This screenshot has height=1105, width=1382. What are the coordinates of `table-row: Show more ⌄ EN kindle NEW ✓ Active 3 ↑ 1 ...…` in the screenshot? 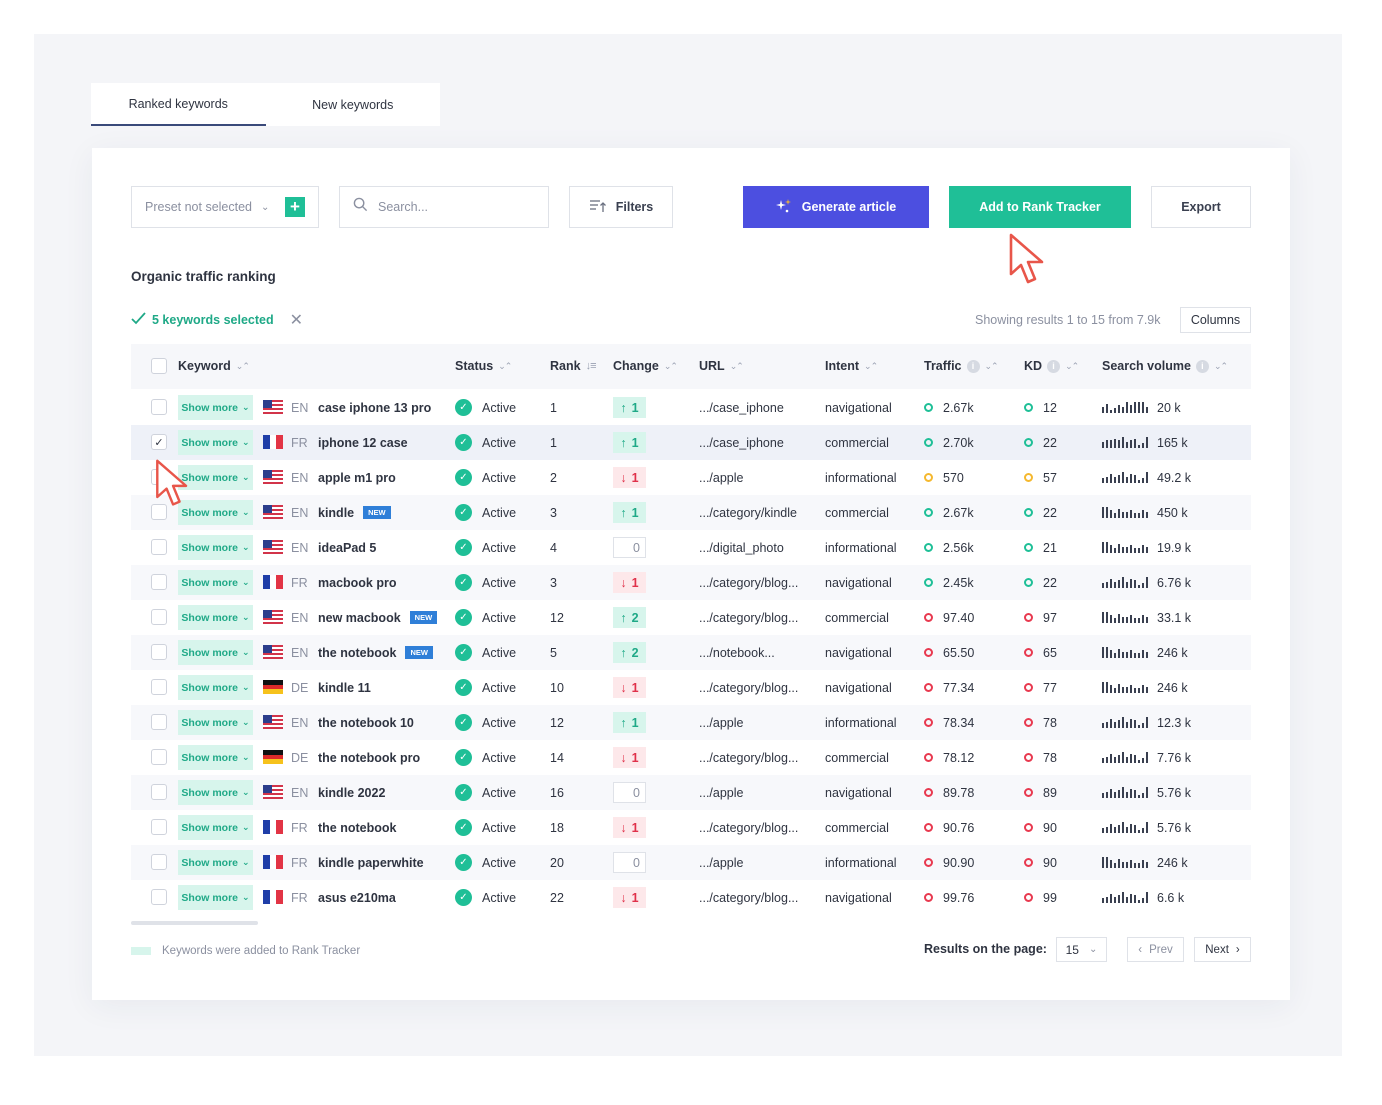 It's located at (691, 512).